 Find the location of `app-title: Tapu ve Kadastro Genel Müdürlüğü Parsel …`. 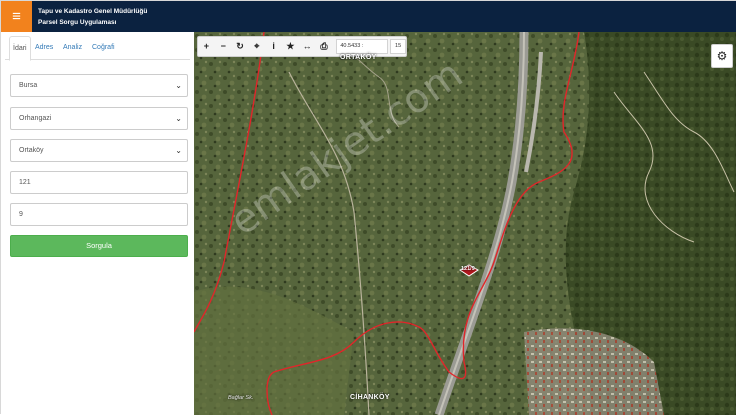

app-title: Tapu ve Kadastro Genel Müdürlüğü Parsel … is located at coordinates (92, 17).